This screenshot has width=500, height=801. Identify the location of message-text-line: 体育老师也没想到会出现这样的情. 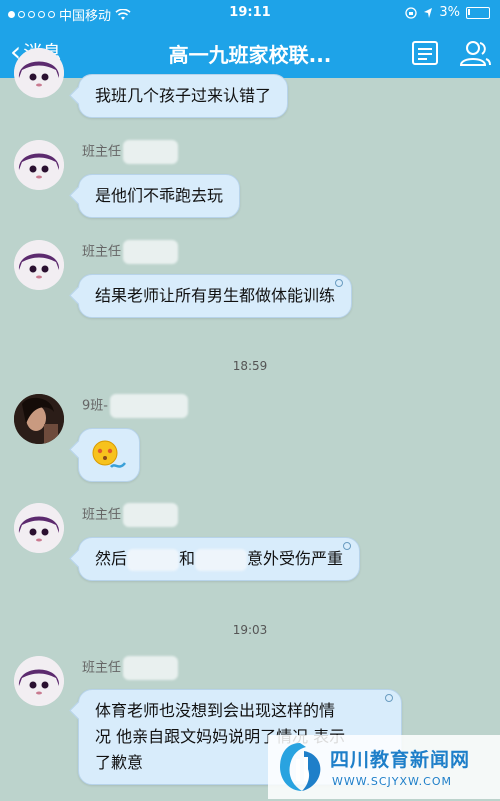
(215, 710).